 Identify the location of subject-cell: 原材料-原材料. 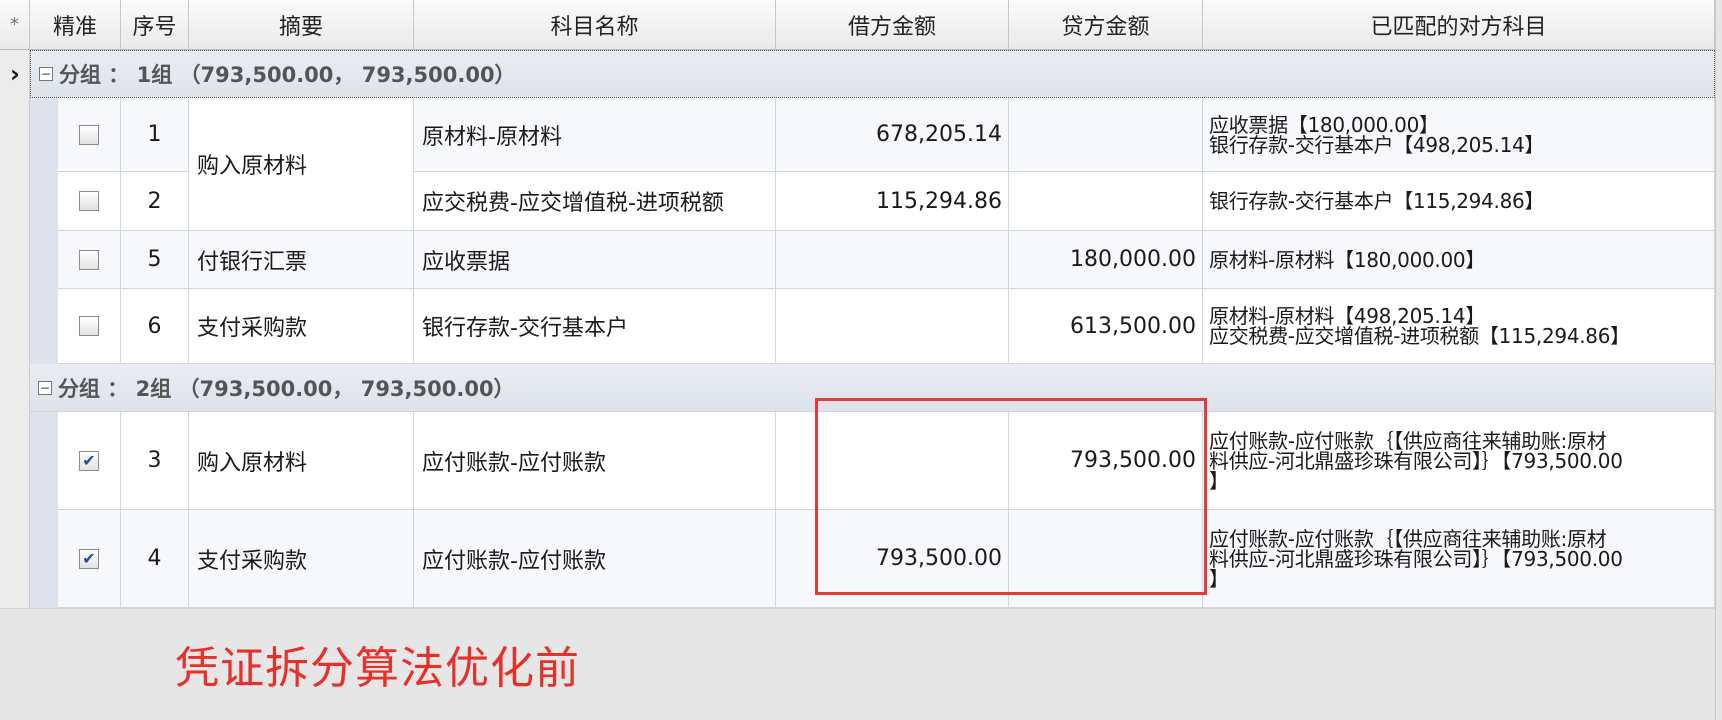
(595, 135).